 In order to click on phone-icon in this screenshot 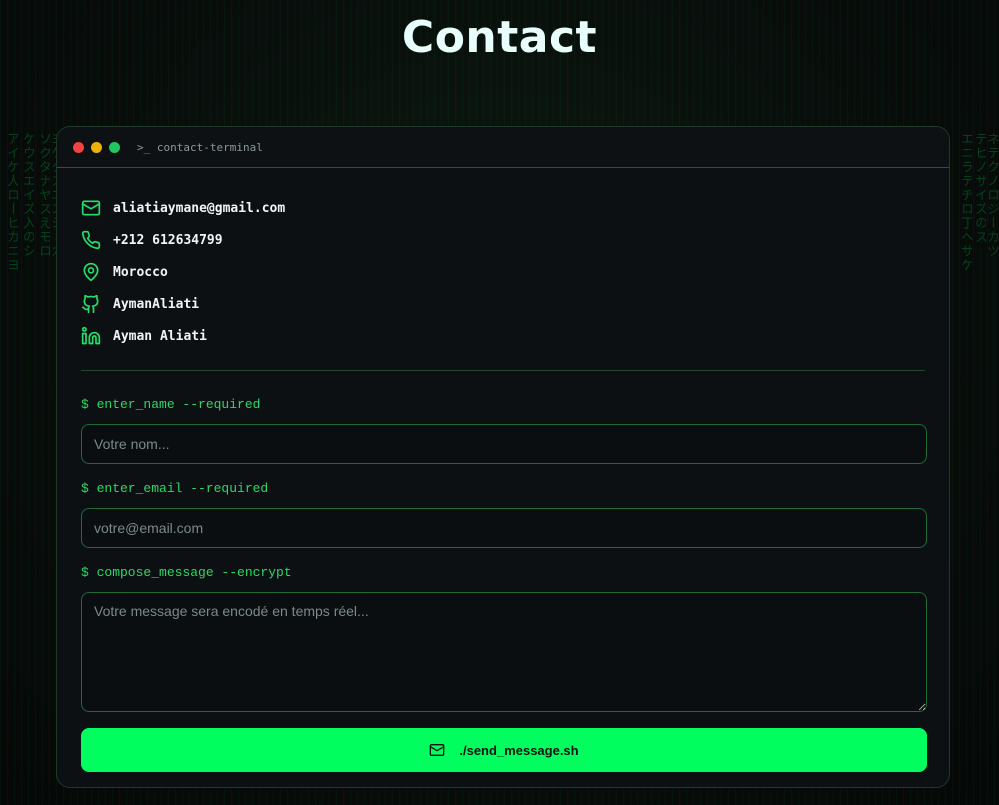, I will do `click(91, 240)`.